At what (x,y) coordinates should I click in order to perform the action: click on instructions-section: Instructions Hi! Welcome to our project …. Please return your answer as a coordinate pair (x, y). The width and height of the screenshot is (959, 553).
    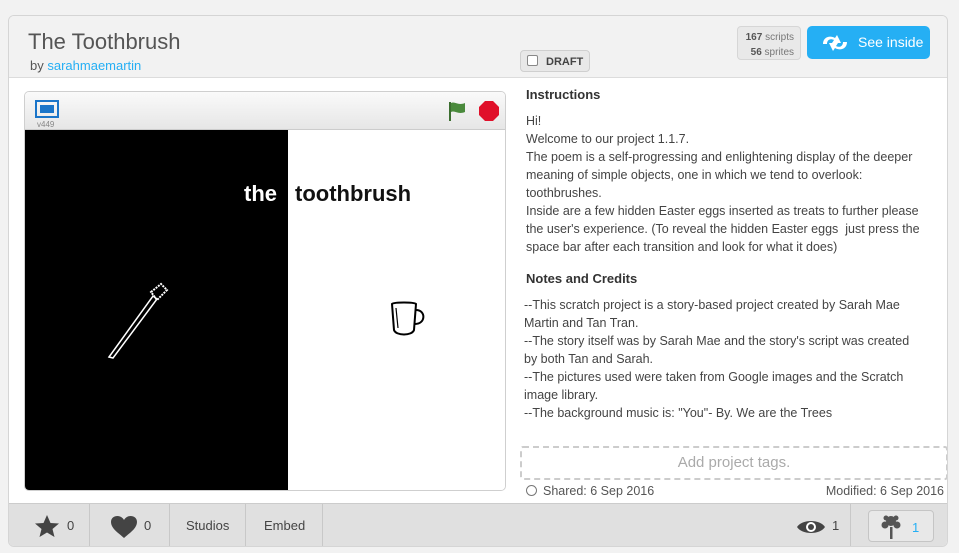
    Looking at the image, I should click on (735, 171).